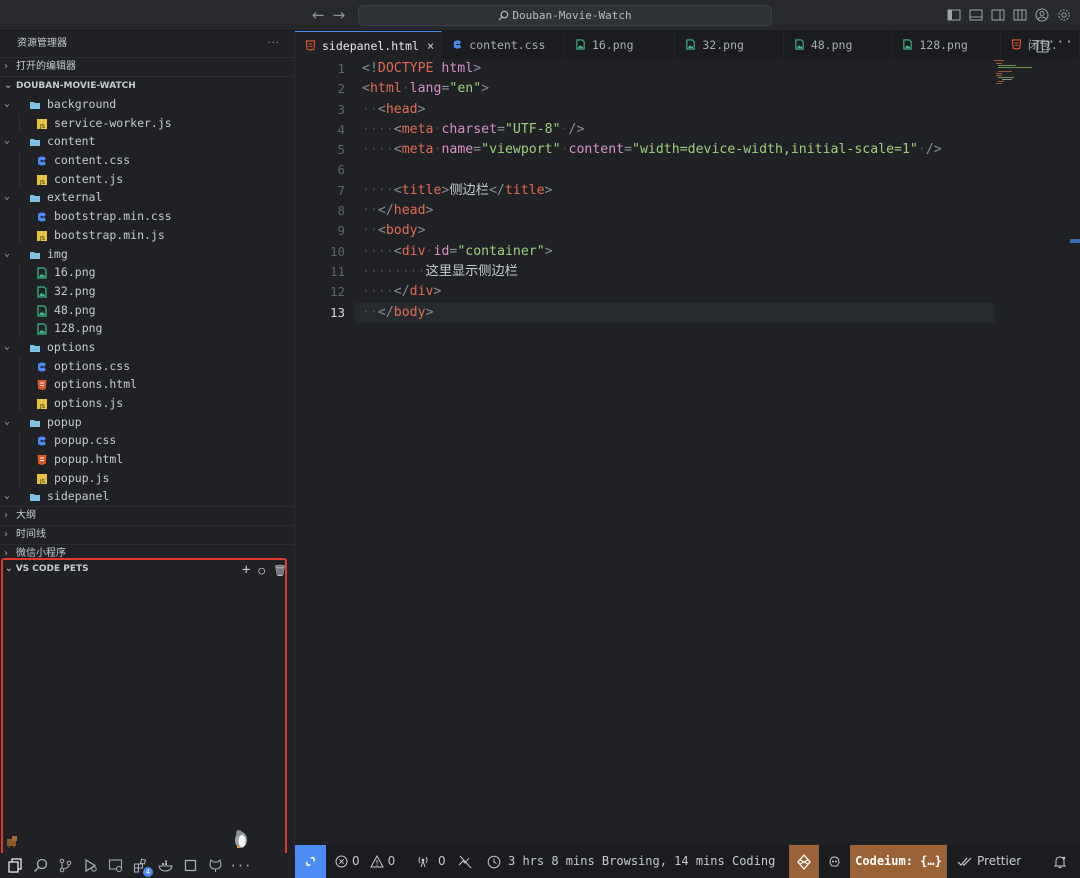  I want to click on file-content-js: JS content.js, so click(147, 179).